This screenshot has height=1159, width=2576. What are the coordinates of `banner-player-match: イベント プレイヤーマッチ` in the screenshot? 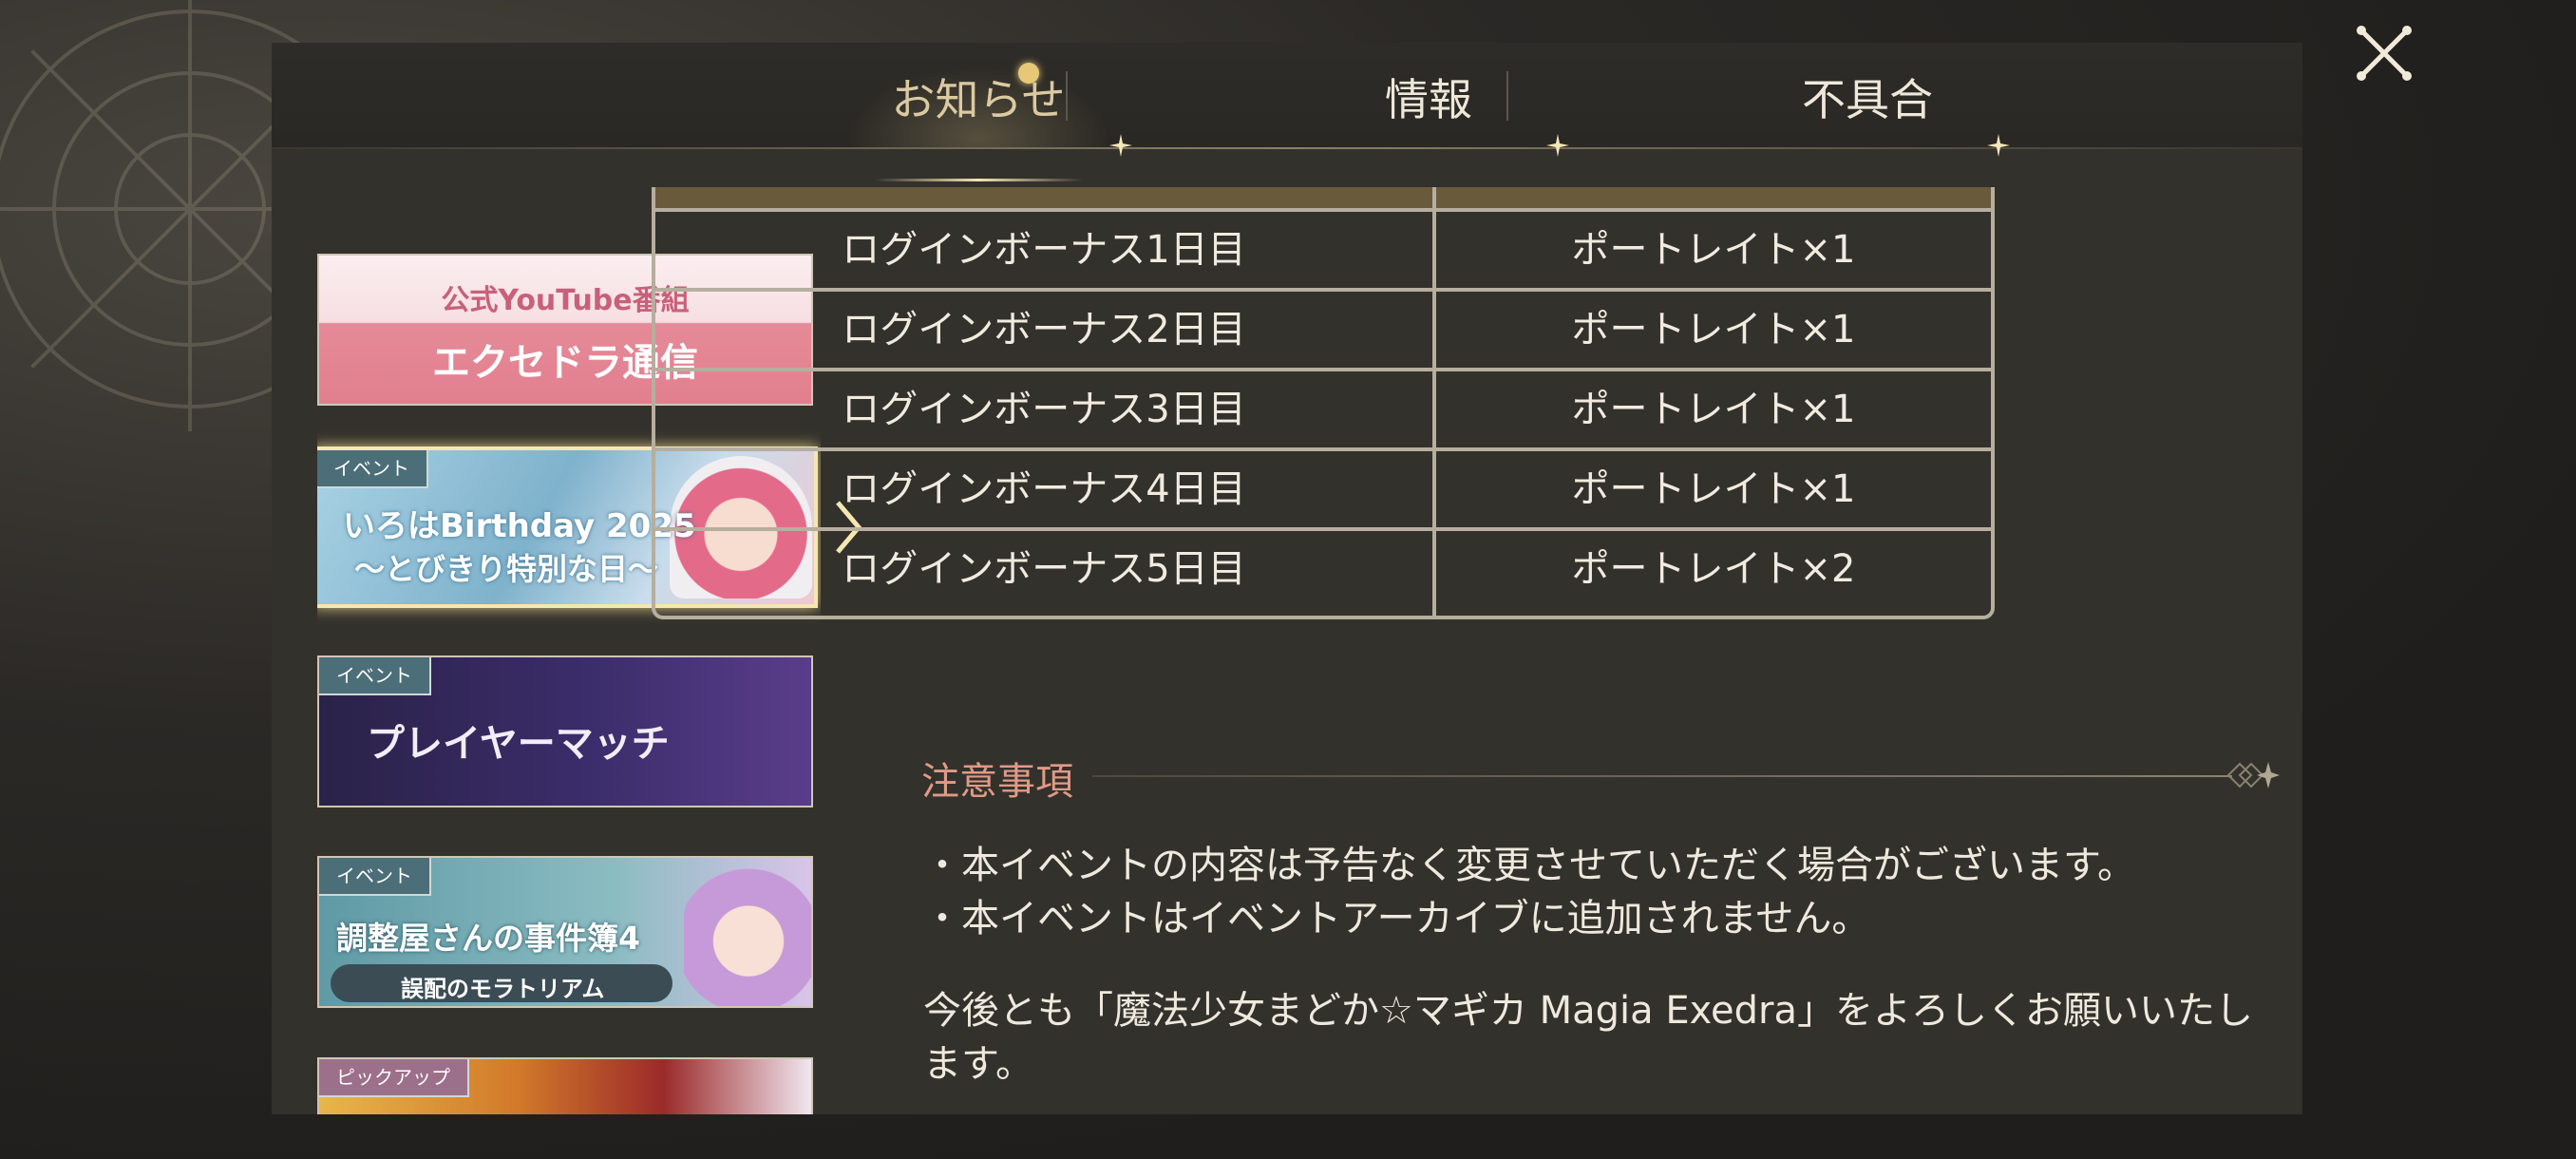 It's located at (565, 732).